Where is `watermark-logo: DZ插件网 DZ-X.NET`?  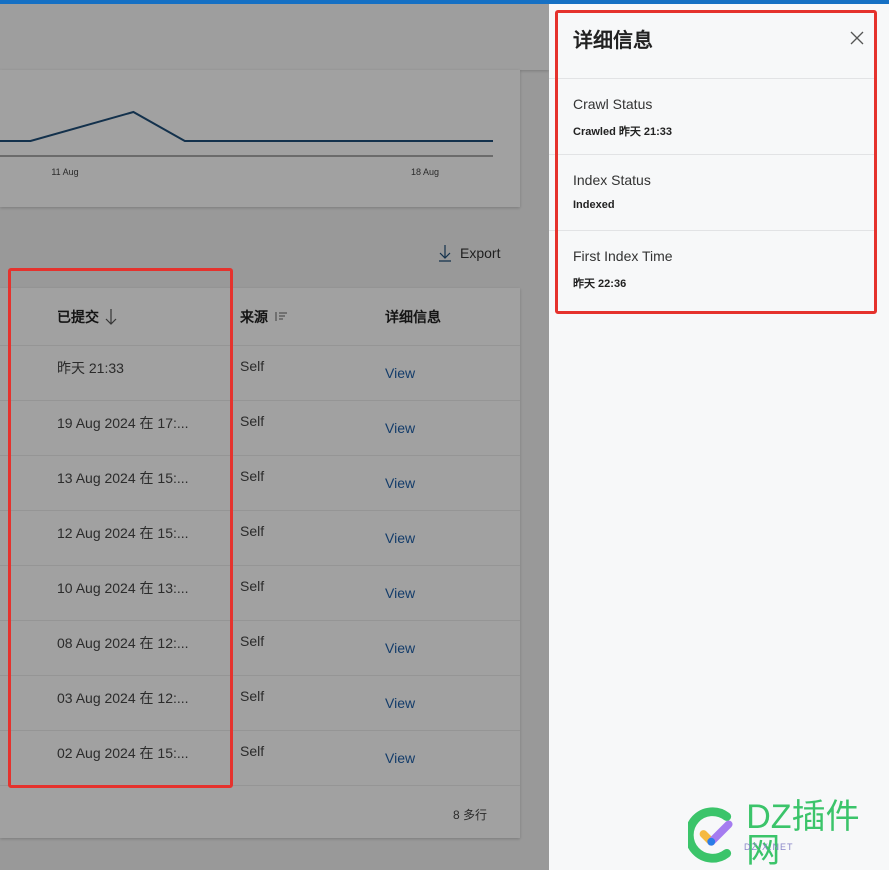
watermark-logo: DZ插件网 DZ-X.NET is located at coordinates (788, 834).